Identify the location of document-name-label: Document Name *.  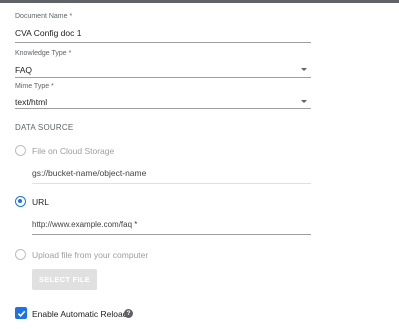
(44, 16).